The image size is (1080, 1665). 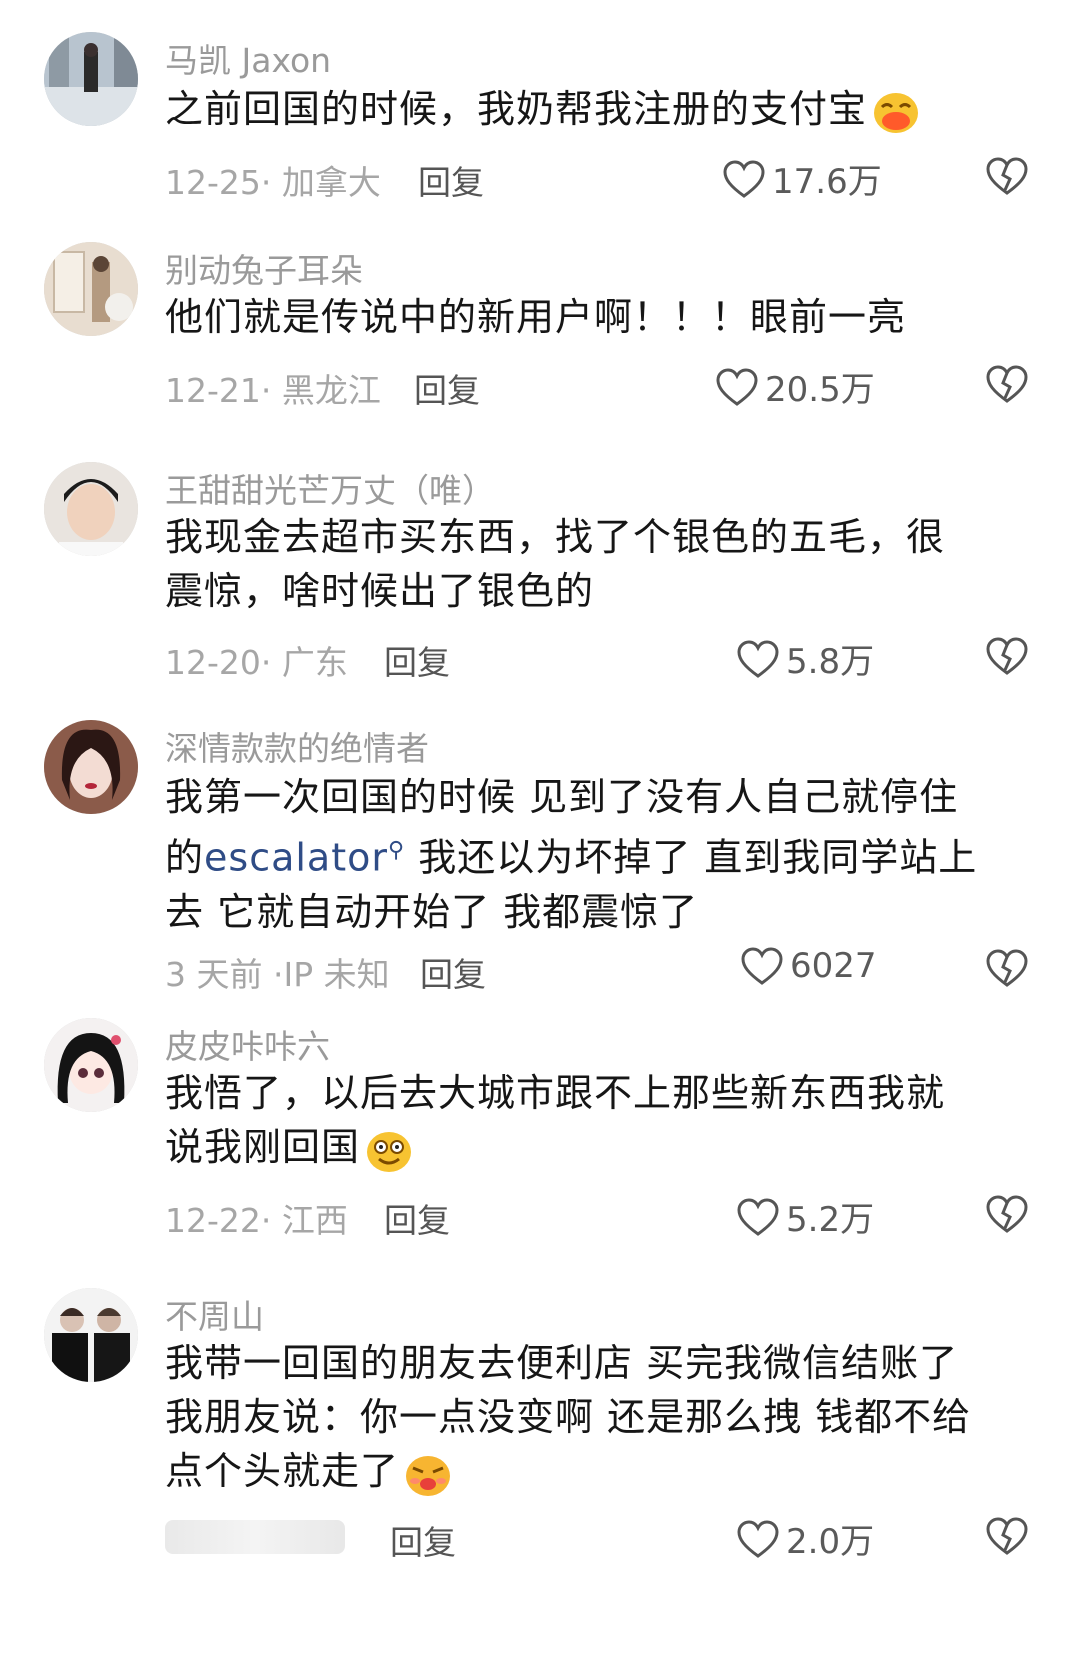 I want to click on like-button: 5.8万, so click(x=805, y=658).